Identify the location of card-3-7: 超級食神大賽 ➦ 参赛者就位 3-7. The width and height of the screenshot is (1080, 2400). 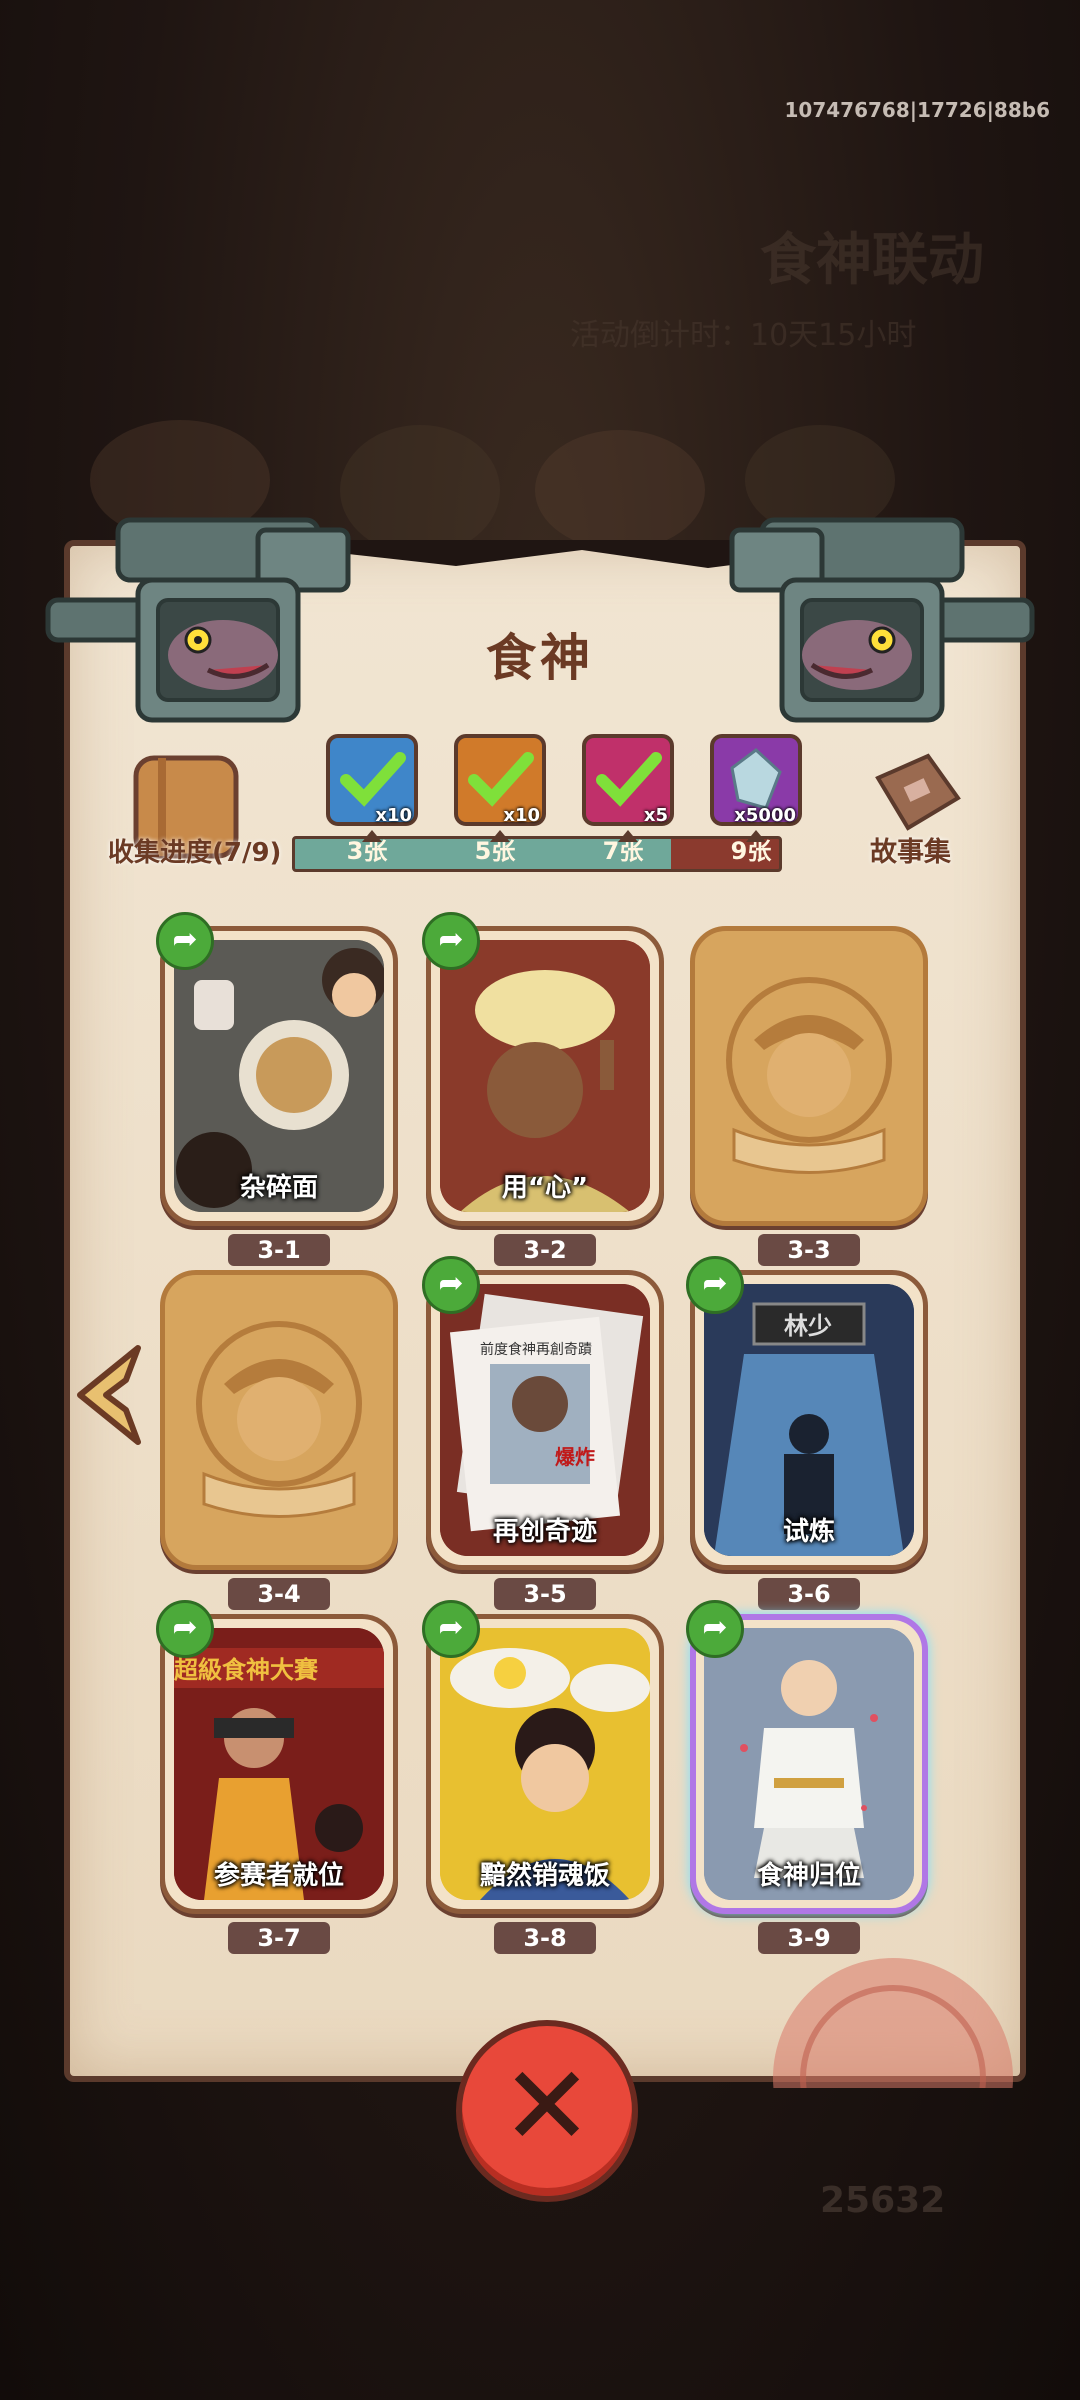
(277, 1777).